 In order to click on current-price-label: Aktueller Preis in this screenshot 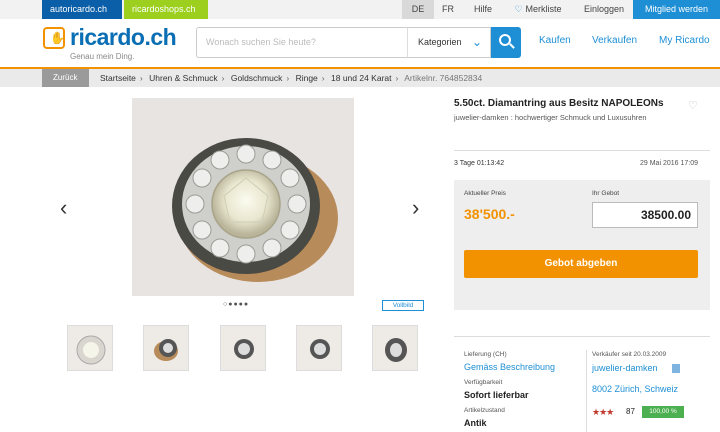, I will do `click(485, 193)`.